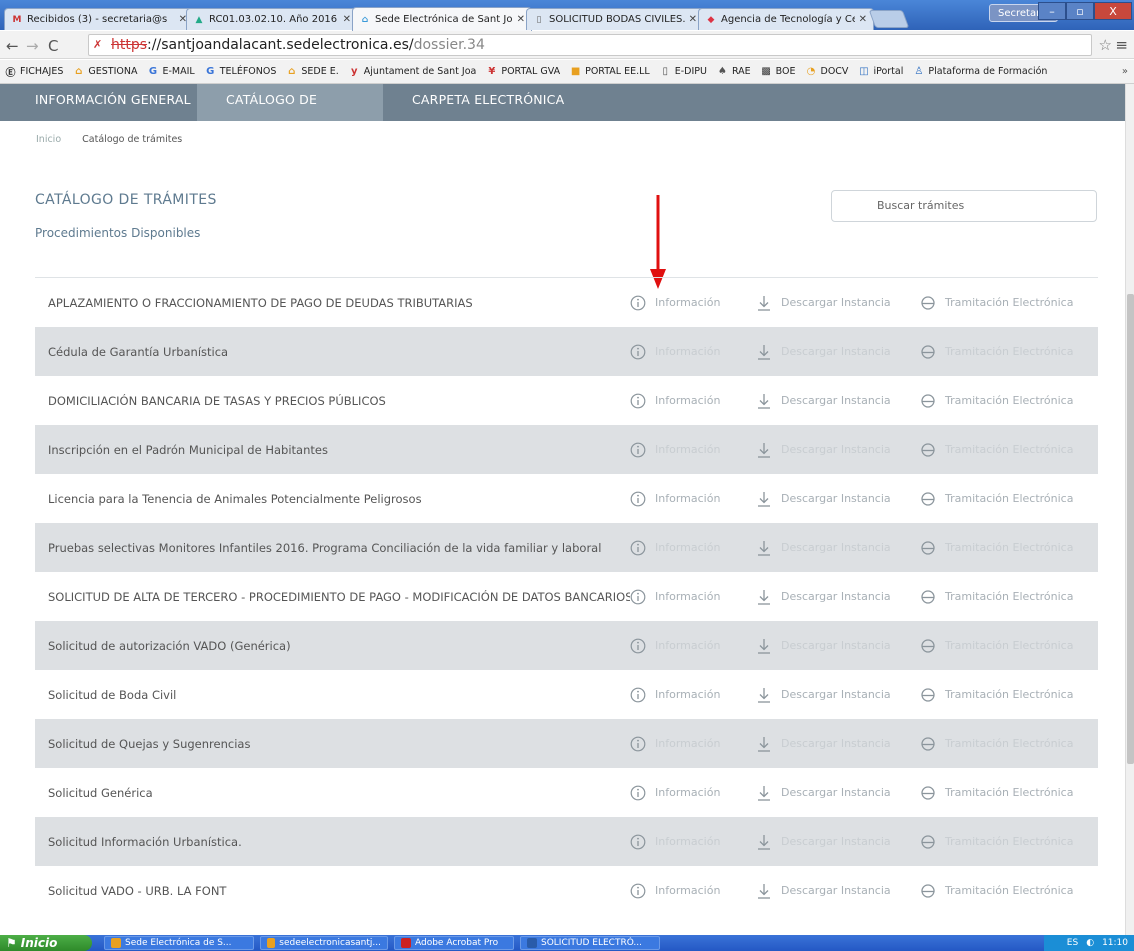 The height and width of the screenshot is (951, 1134). I want to click on bookmark-item: ⌂ GESTIONA, so click(104, 71).